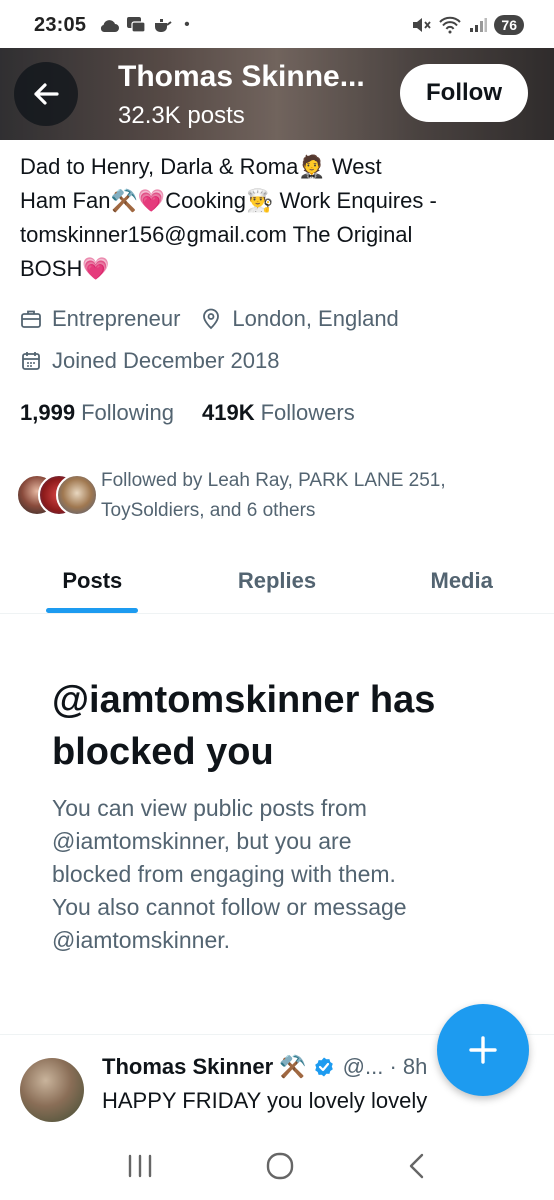 The image size is (554, 1200). What do you see at coordinates (77, 495) in the screenshot?
I see `avatar` at bounding box center [77, 495].